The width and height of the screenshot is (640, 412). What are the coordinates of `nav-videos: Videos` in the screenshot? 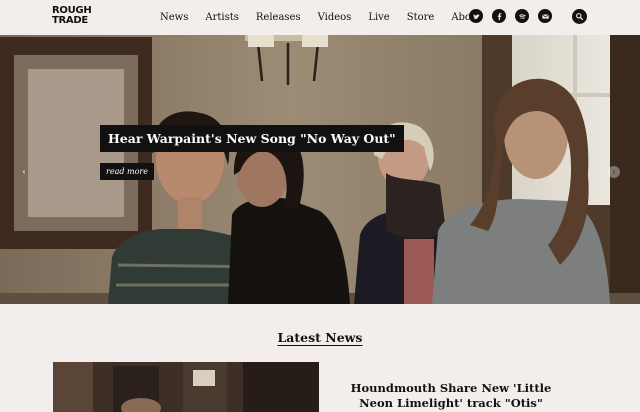 It's located at (335, 17).